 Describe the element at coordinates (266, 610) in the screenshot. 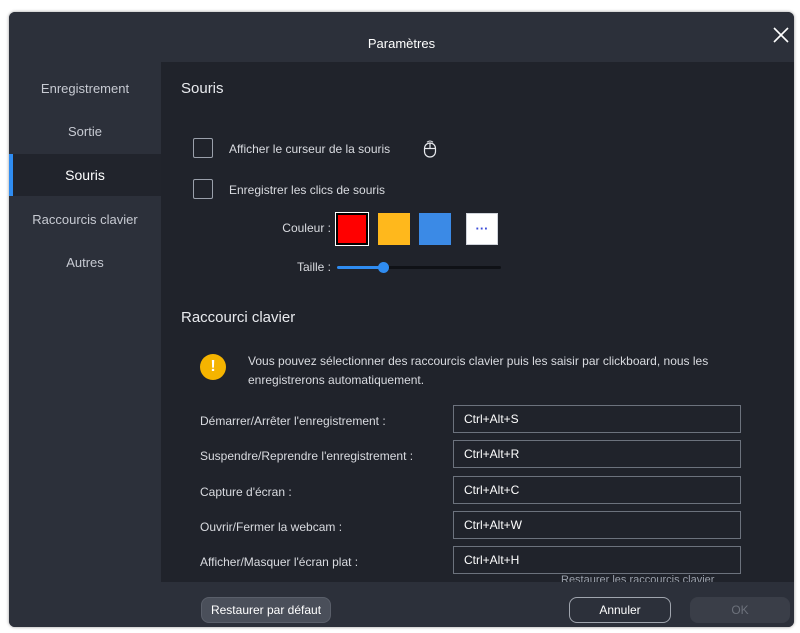

I see `restore-default-button: Restaurer par défaut` at that location.